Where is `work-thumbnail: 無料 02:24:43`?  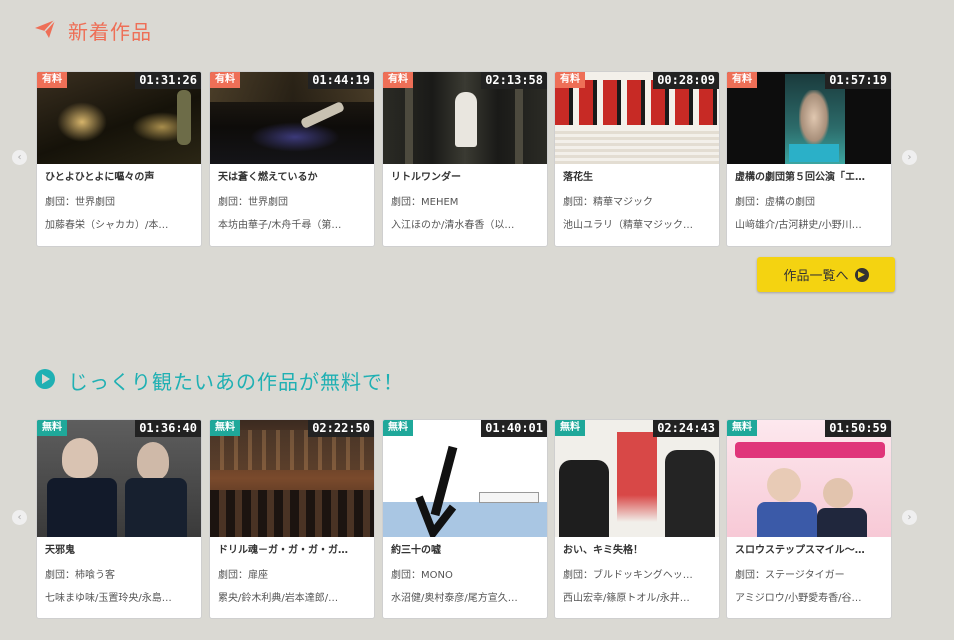
work-thumbnail: 無料 02:24:43 is located at coordinates (637, 478).